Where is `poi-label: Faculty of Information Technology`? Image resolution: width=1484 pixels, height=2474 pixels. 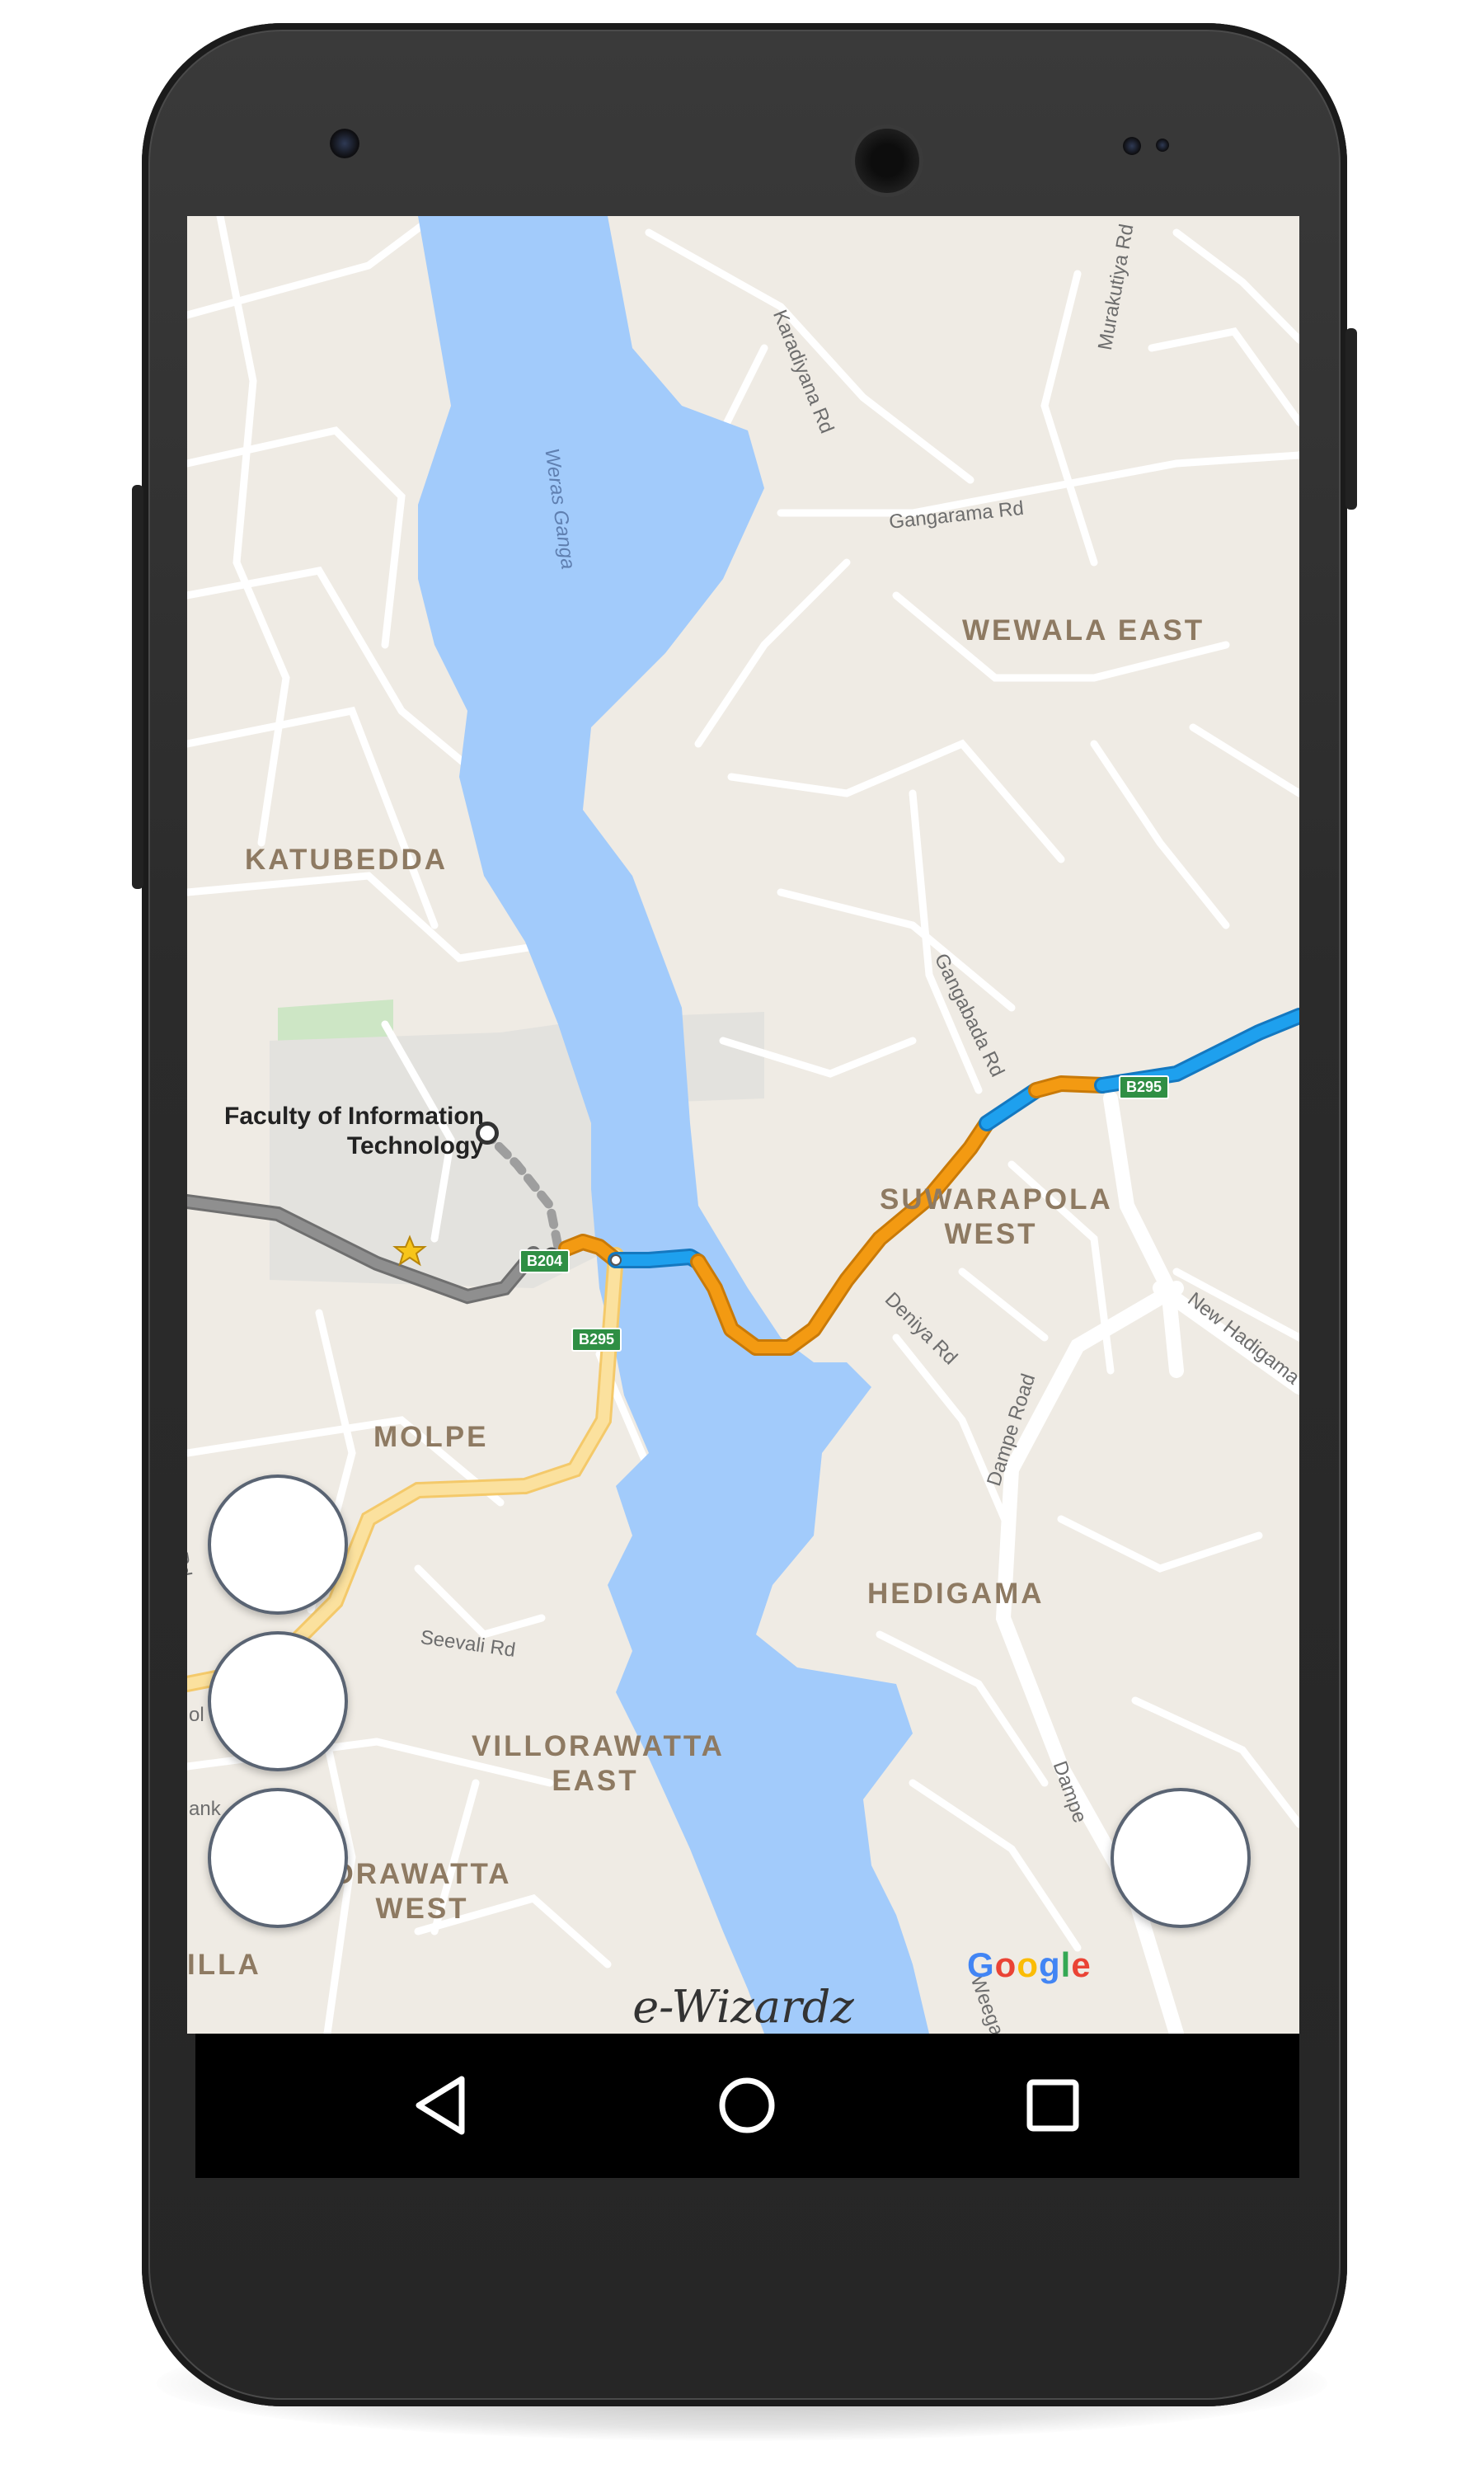
poi-label: Faculty of Information Technology is located at coordinates (344, 1131).